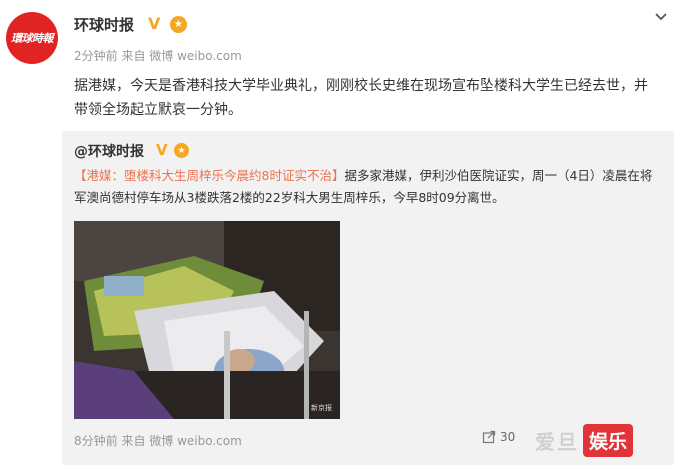  Describe the element at coordinates (154, 23) in the screenshot. I see `verified-icon: V` at that location.